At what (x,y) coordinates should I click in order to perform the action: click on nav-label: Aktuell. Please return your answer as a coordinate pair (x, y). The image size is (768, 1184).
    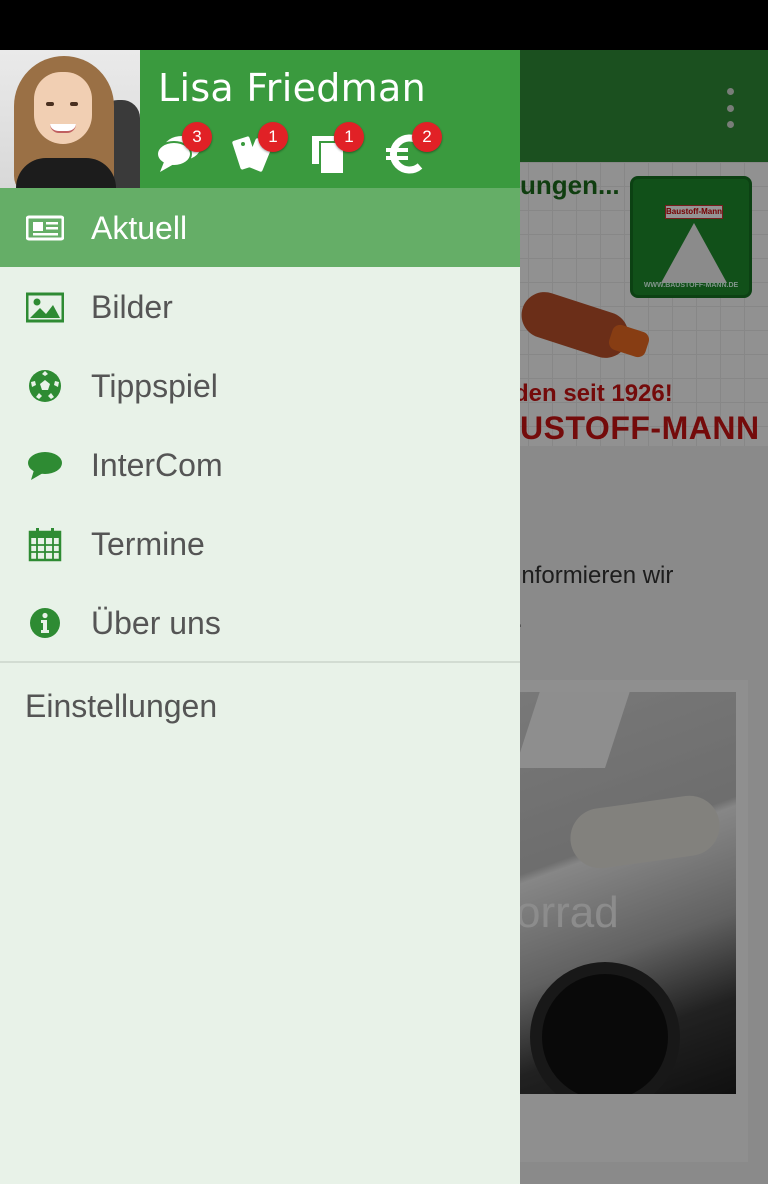
    Looking at the image, I should click on (139, 228).